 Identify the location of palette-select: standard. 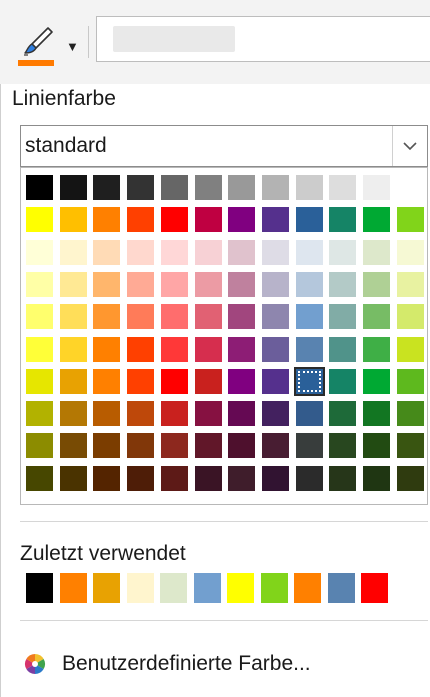
(224, 146).